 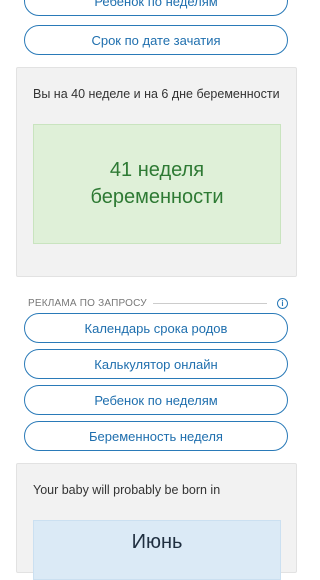 I want to click on ad-header: РЕКЛАМА ПО ЗАПРОСУ i, so click(x=158, y=303).